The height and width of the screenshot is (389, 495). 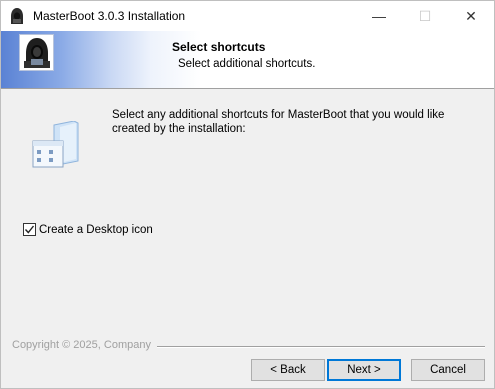 I want to click on copyright-text: Copyright © 2025, Company, so click(x=81, y=345).